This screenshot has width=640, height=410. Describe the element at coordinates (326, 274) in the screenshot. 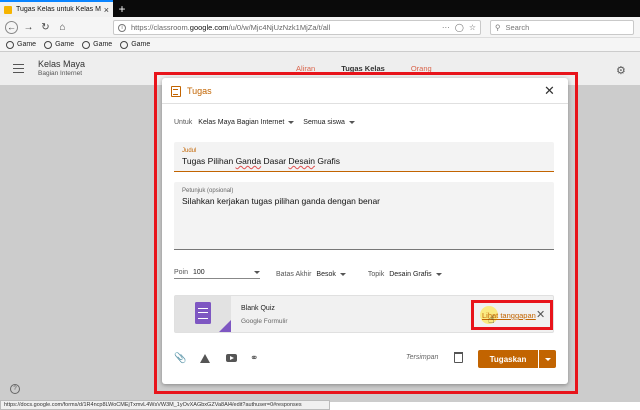

I see `due-value: Besok` at that location.